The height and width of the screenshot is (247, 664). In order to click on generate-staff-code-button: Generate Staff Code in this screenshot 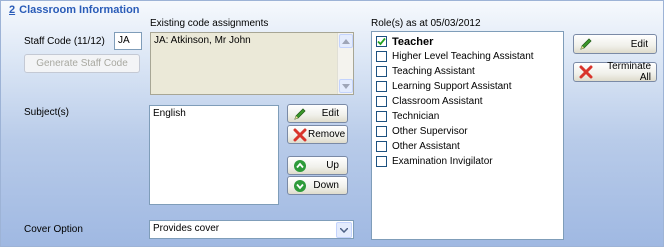, I will do `click(82, 63)`.